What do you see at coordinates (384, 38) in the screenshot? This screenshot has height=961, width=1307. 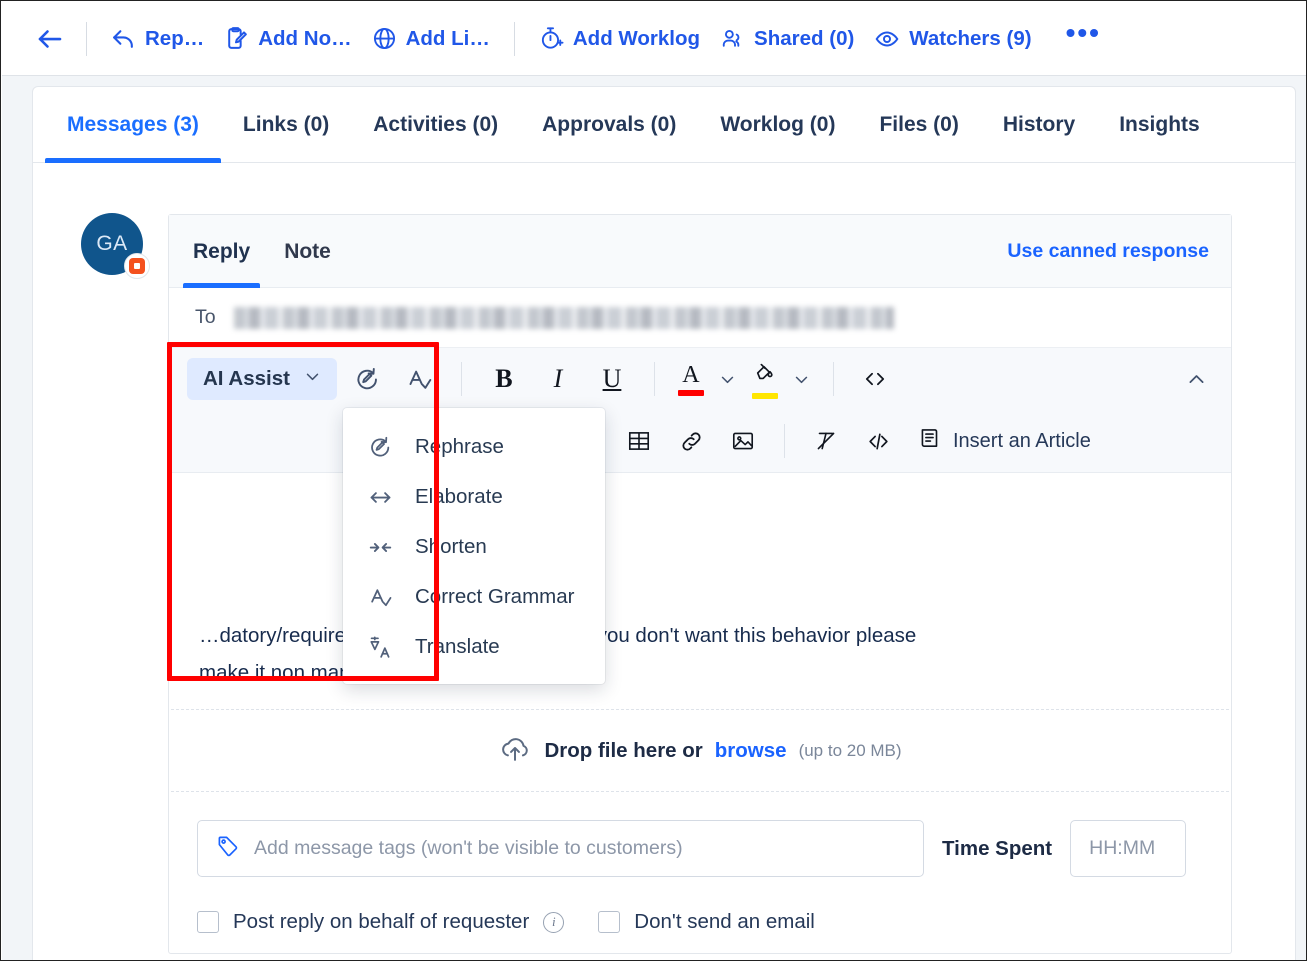 I see `globe-icon` at bounding box center [384, 38].